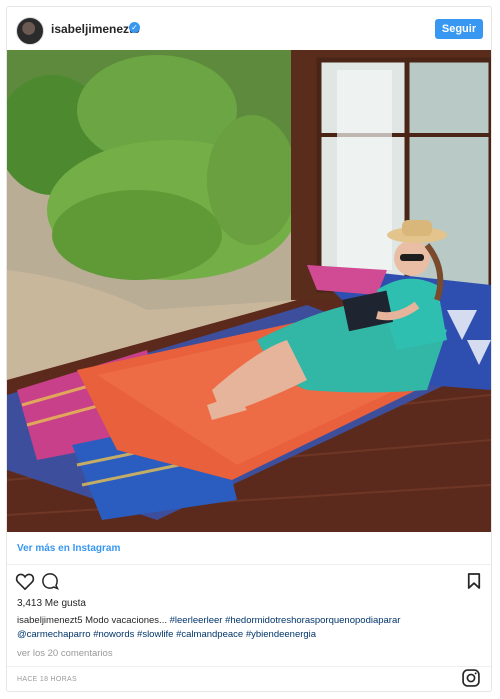 The width and height of the screenshot is (500, 699). Describe the element at coordinates (155, 634) in the screenshot. I see `hashtag-link: #slowlife` at that location.